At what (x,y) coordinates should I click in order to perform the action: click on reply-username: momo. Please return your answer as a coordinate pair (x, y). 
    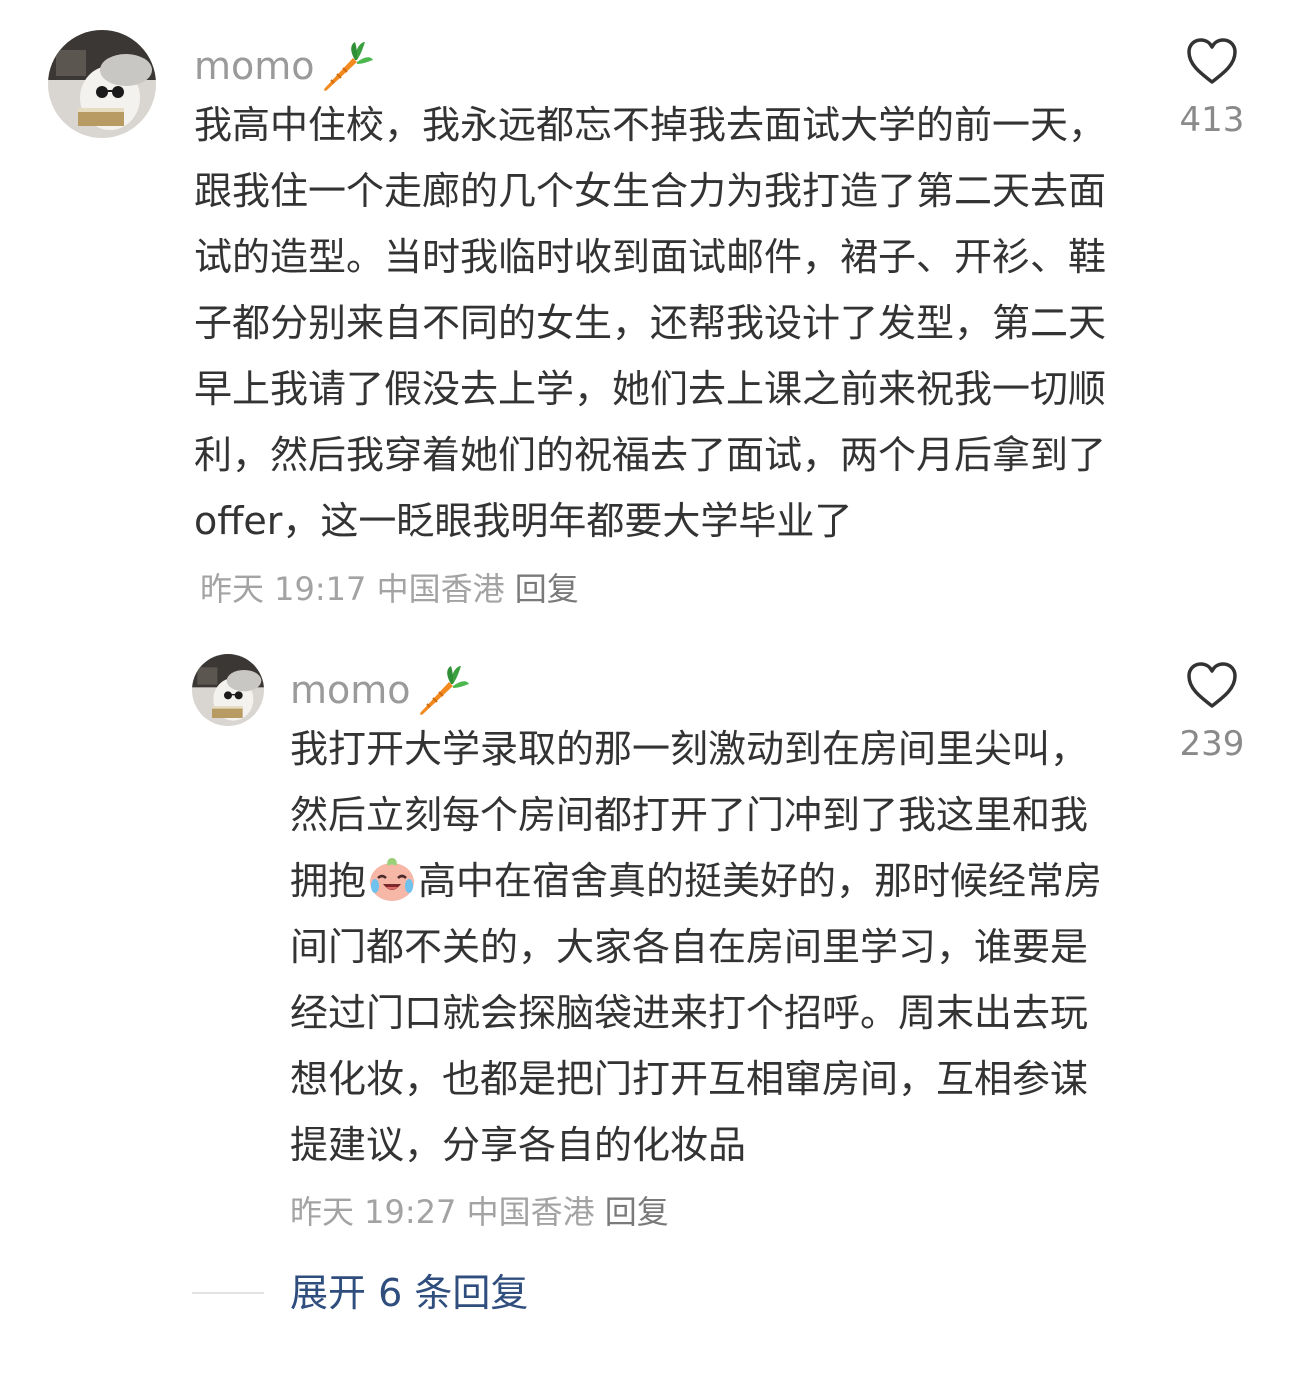
    Looking at the image, I should click on (379, 690).